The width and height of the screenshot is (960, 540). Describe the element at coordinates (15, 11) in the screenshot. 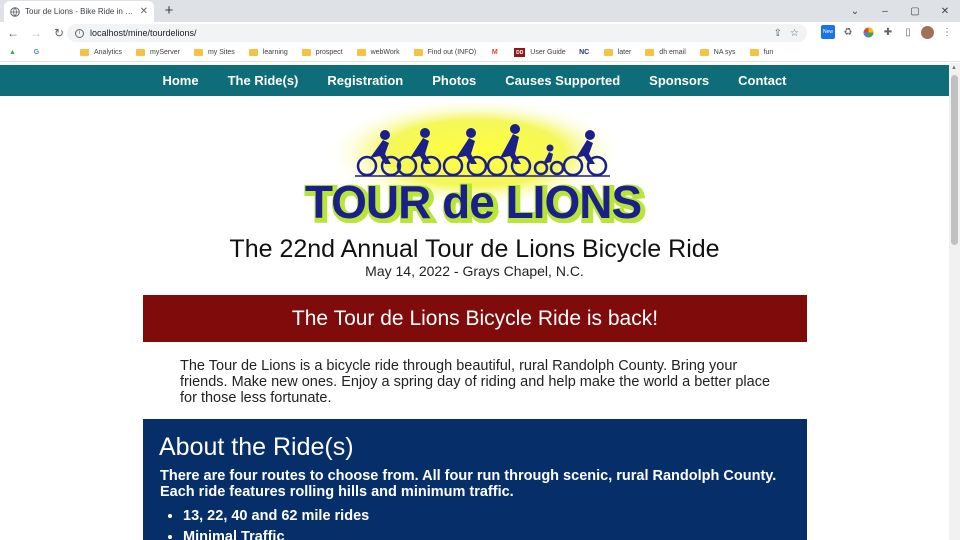

I see `globe-icon` at that location.